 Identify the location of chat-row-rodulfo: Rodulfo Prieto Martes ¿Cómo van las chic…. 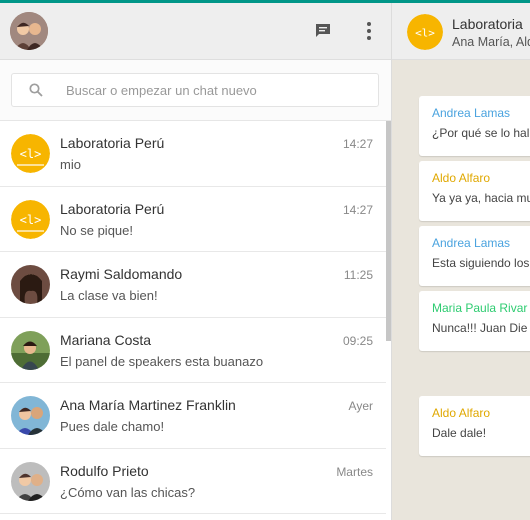
(193, 481).